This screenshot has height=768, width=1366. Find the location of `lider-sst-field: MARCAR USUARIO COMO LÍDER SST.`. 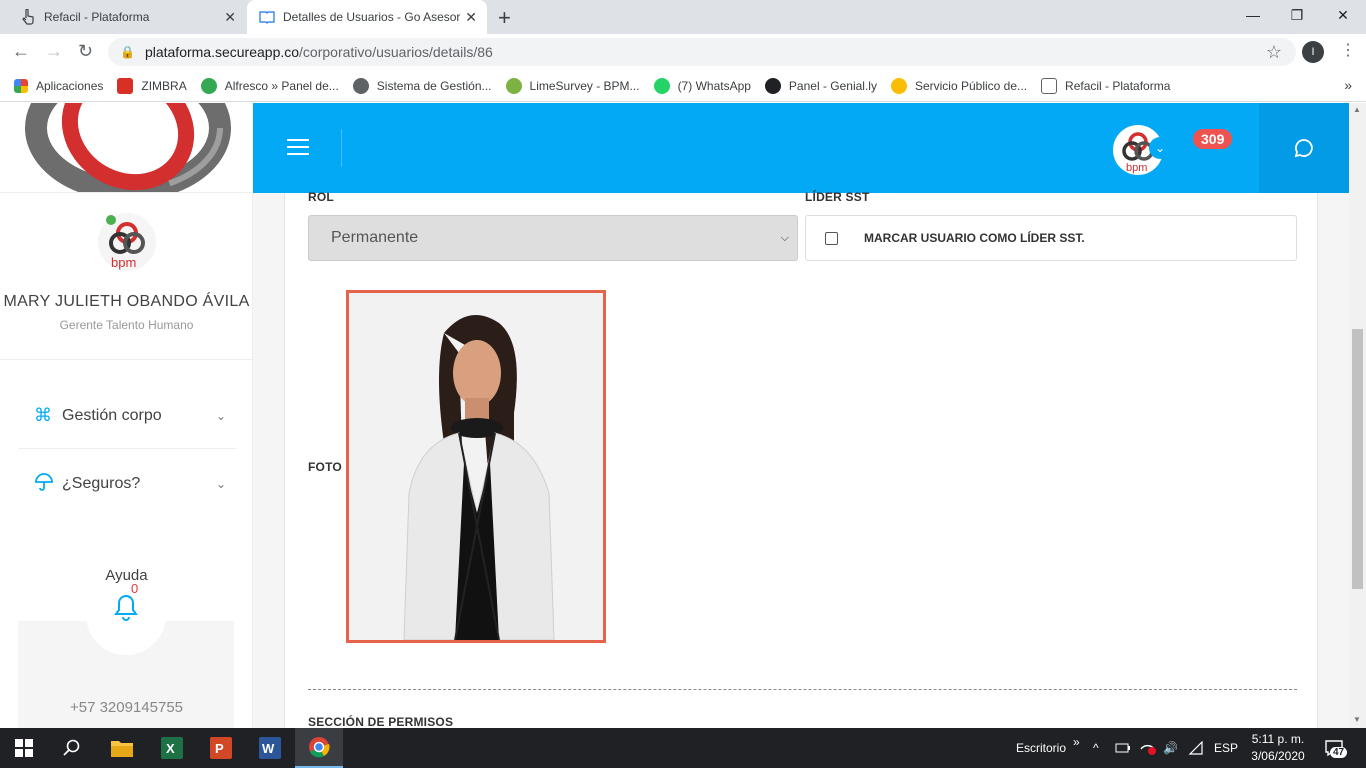

lider-sst-field: MARCAR USUARIO COMO LÍDER SST. is located at coordinates (1051, 238).